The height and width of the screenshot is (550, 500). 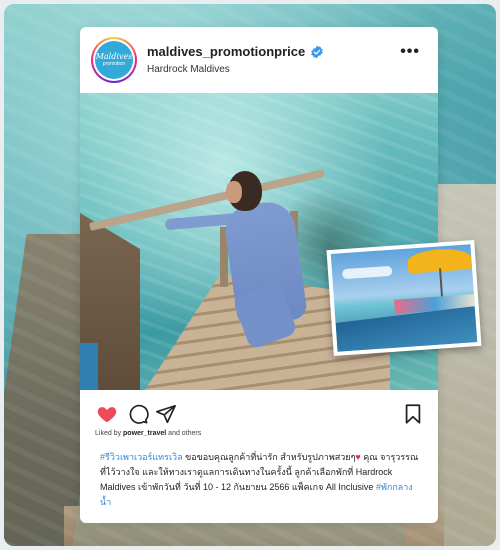 What do you see at coordinates (166, 414) in the screenshot?
I see `paper-plane-icon` at bounding box center [166, 414].